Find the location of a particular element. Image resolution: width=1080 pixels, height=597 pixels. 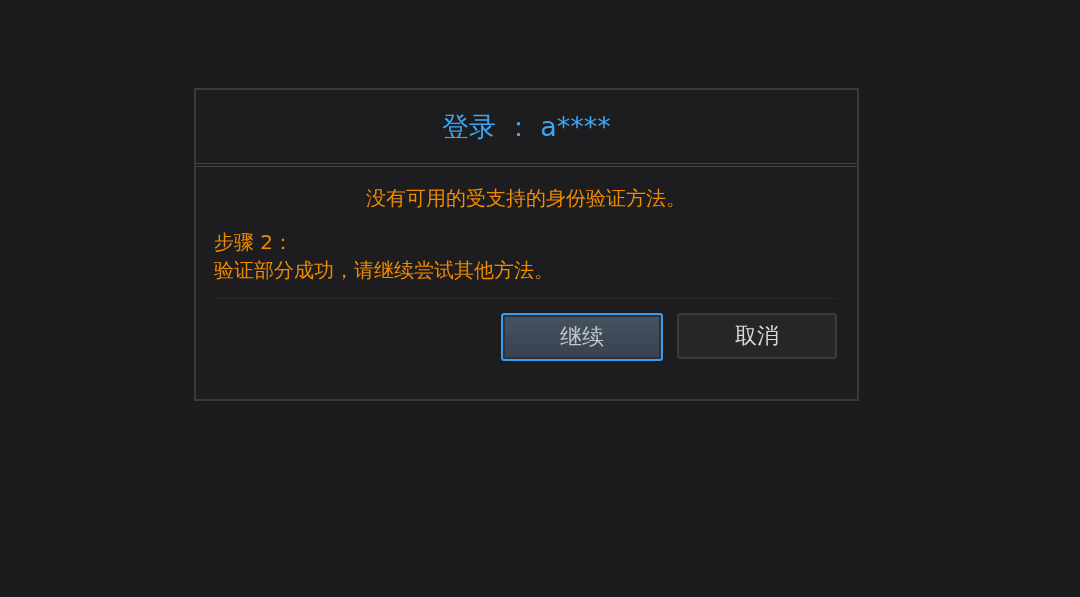

step-label: 步骤 2： is located at coordinates (254, 242).